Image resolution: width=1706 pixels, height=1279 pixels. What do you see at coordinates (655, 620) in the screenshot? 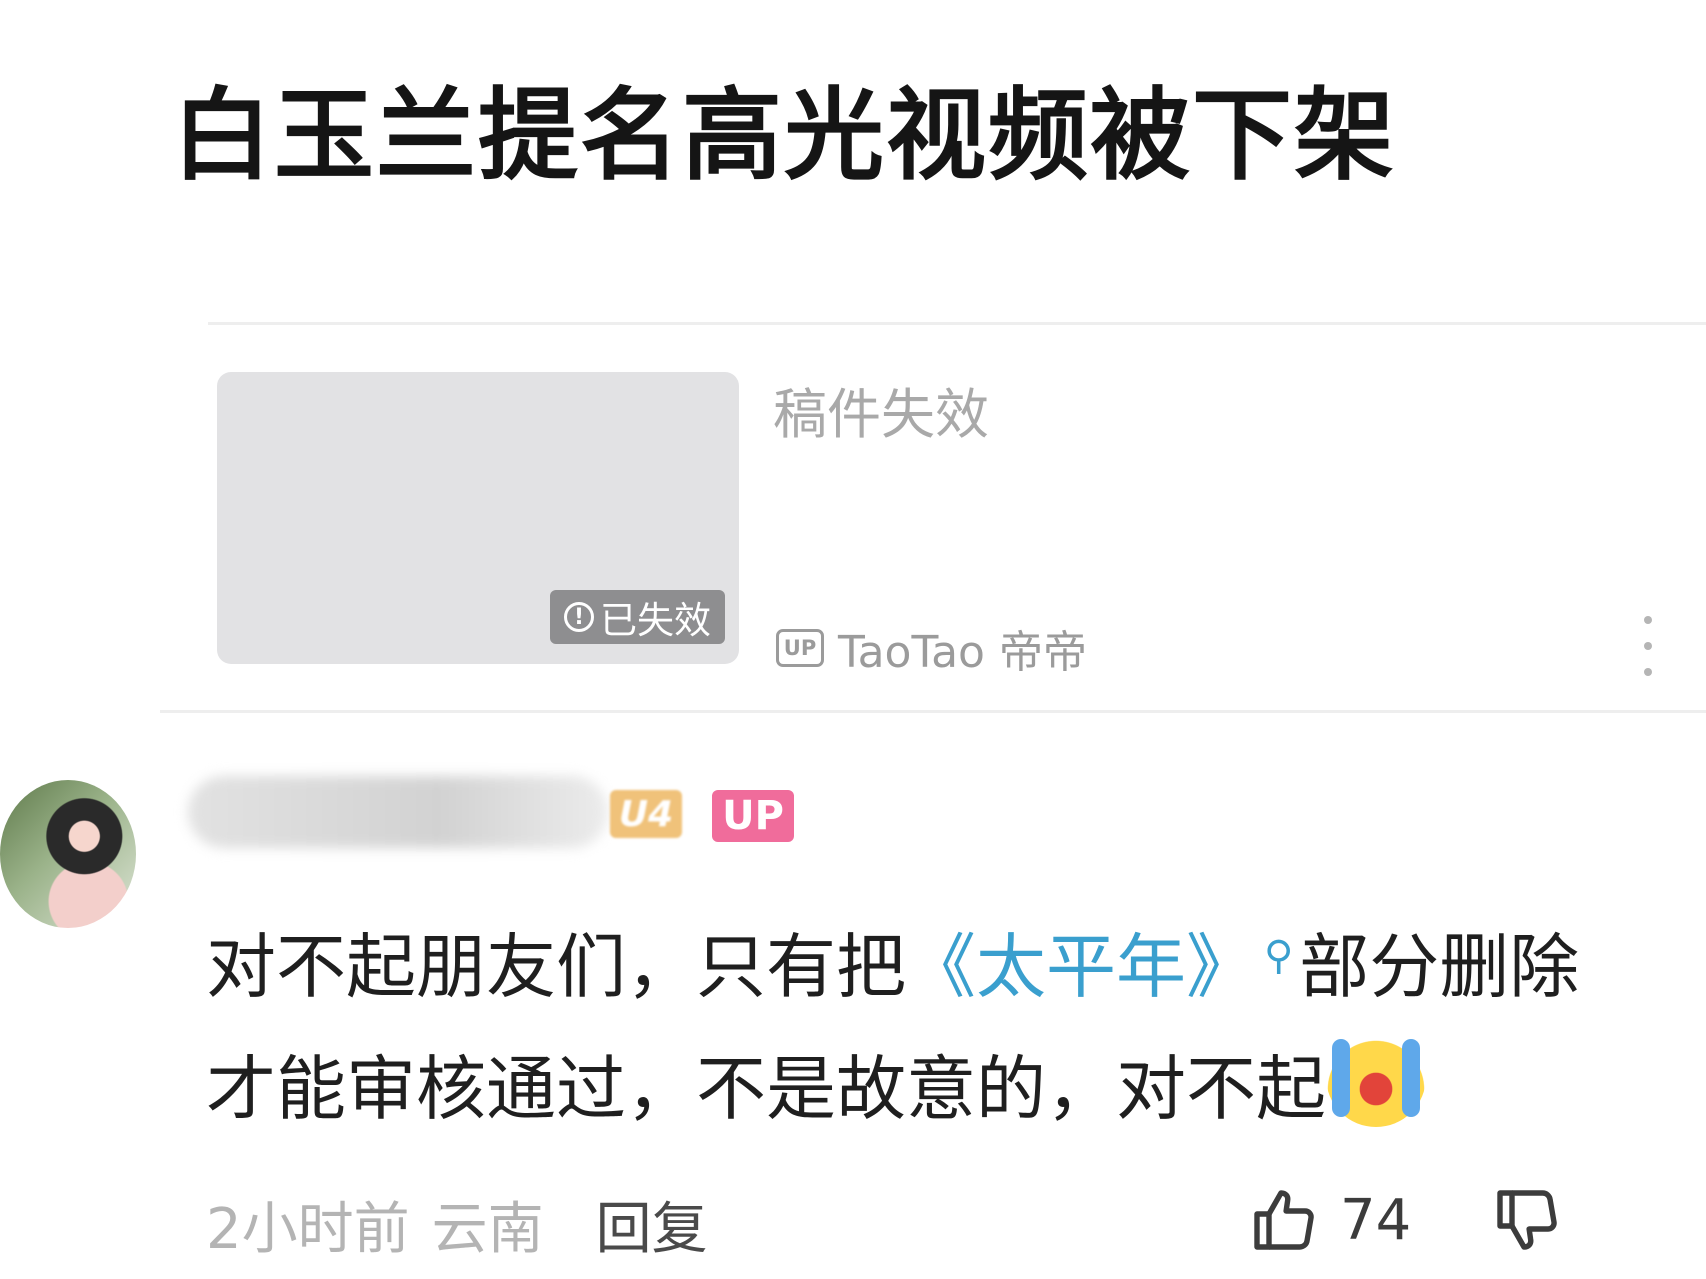
I see `invalid-badge-label: 已失效` at bounding box center [655, 620].